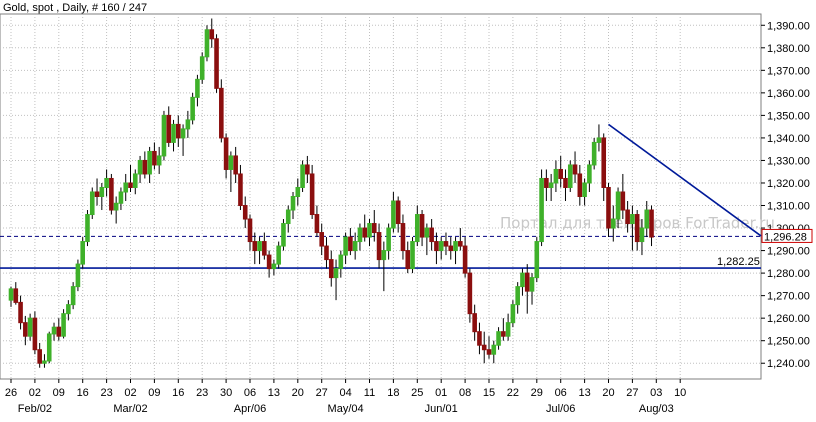  I want to click on x-day-label: 26, so click(11, 393).